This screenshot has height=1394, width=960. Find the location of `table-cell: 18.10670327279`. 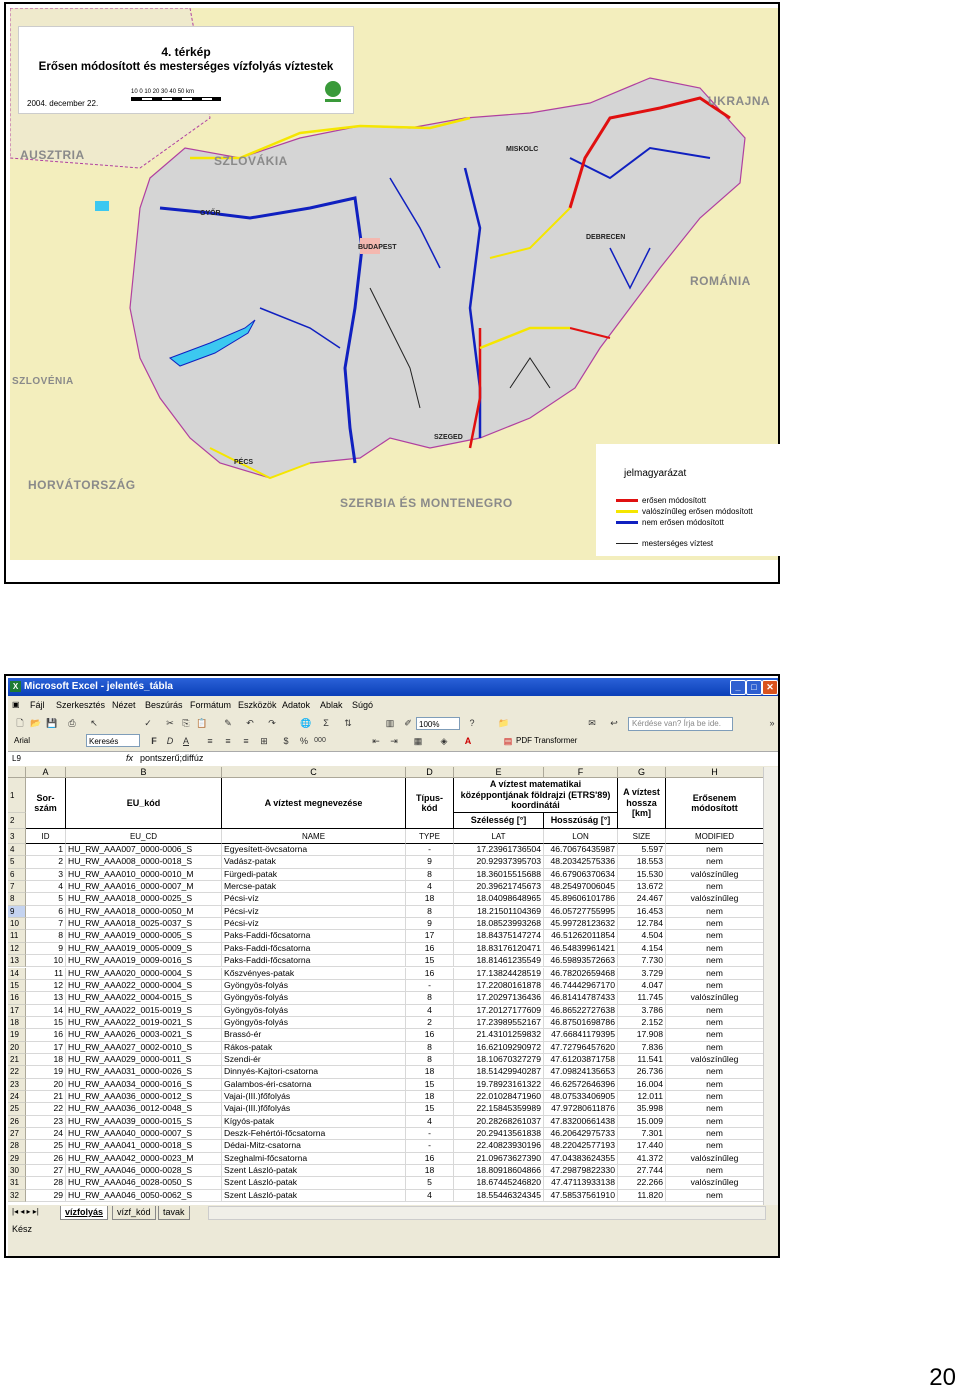

table-cell: 18.10670327279 is located at coordinates (499, 1060).